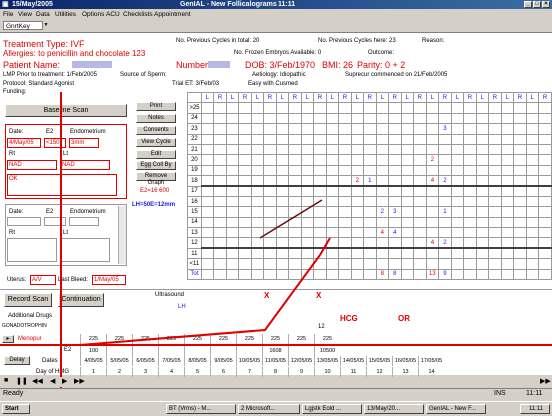  Describe the element at coordinates (22, 381) in the screenshot. I see `pause-icon: ❚❚` at that location.